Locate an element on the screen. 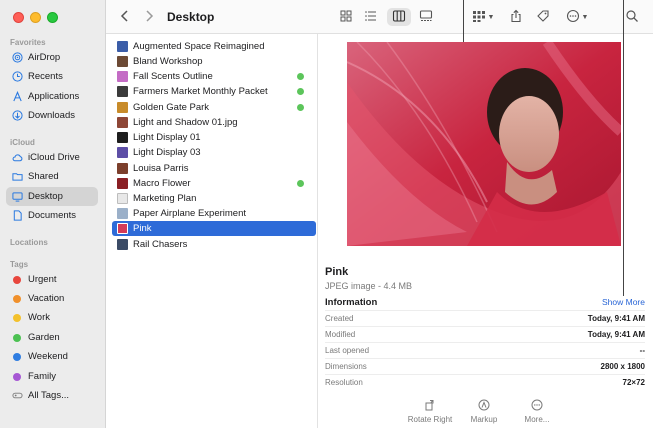  file-row: Light Display 01 is located at coordinates (214, 137).